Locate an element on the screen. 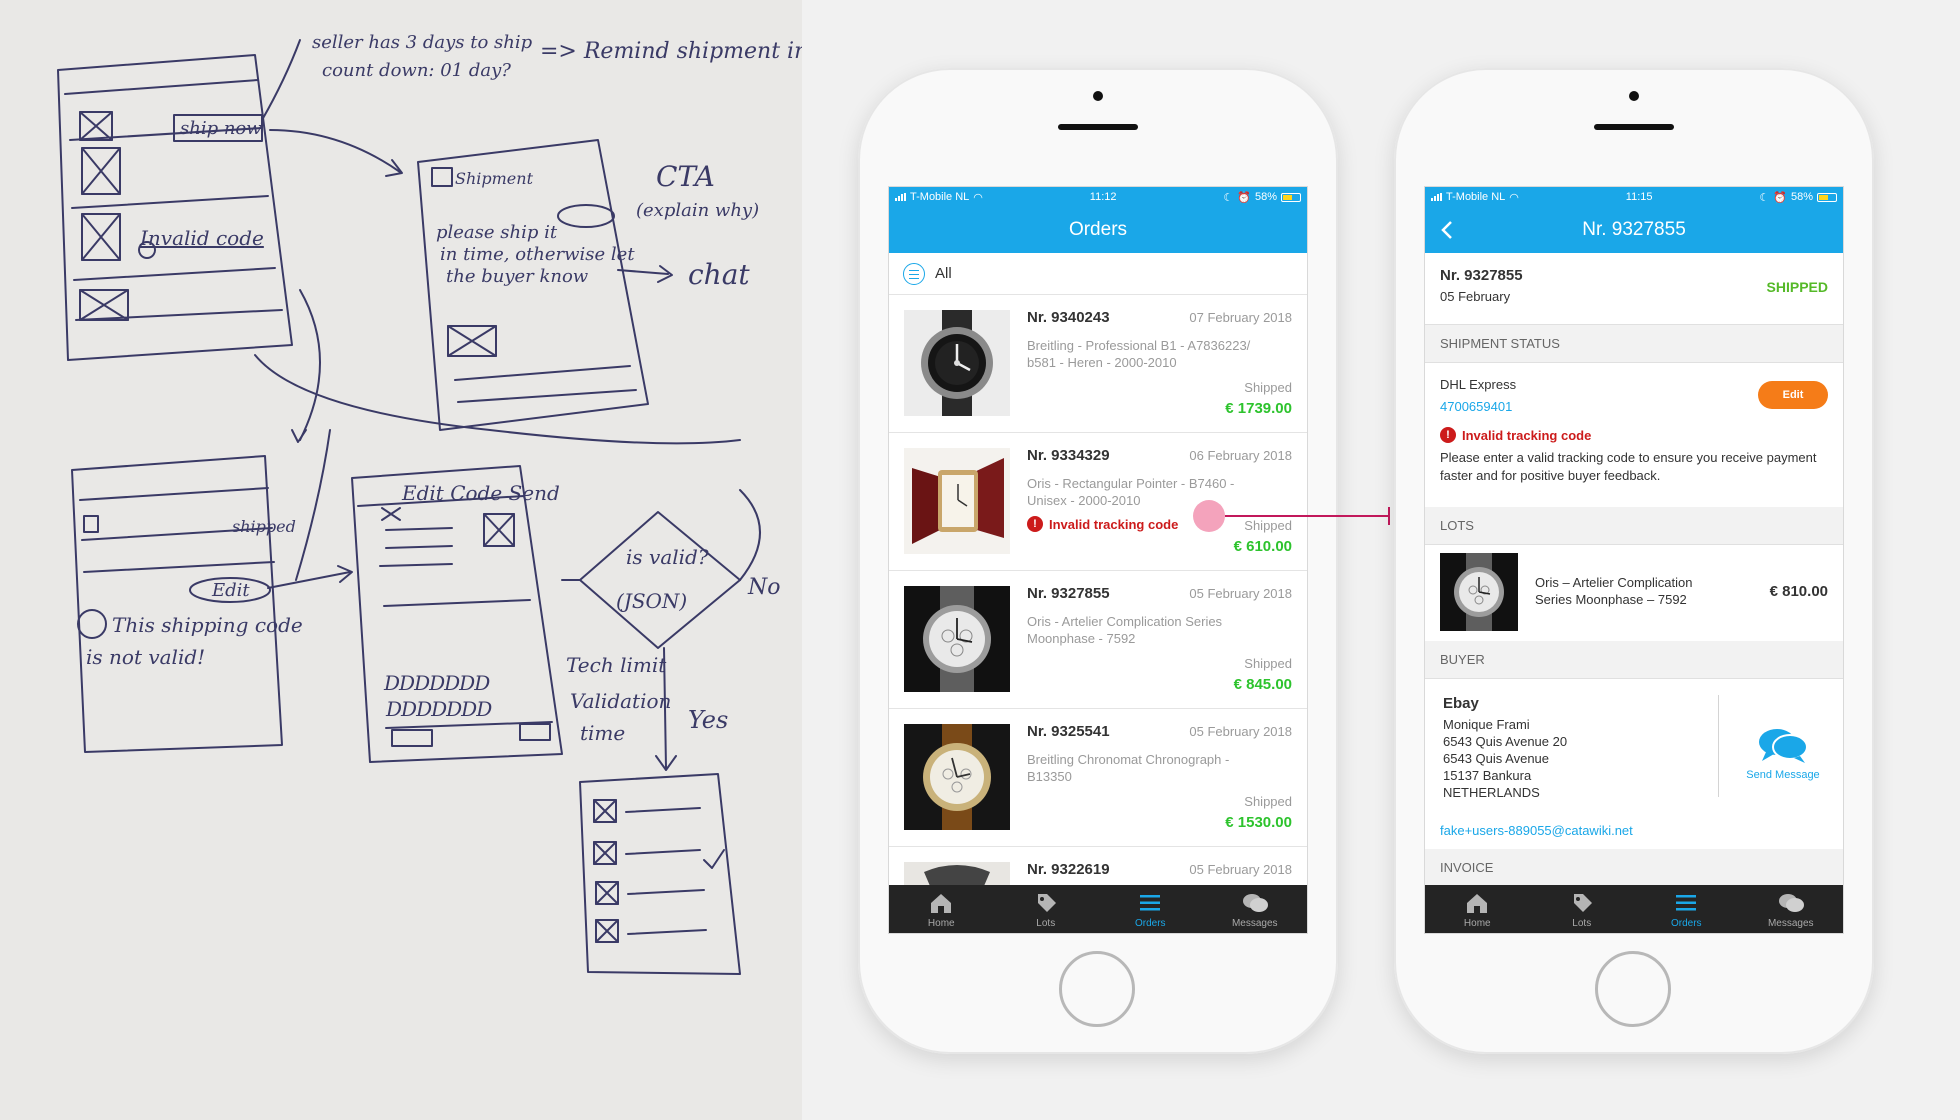 The height and width of the screenshot is (1120, 1960). buyer-email-link: fake+users-889055@catawiki.net is located at coordinates (1536, 830).